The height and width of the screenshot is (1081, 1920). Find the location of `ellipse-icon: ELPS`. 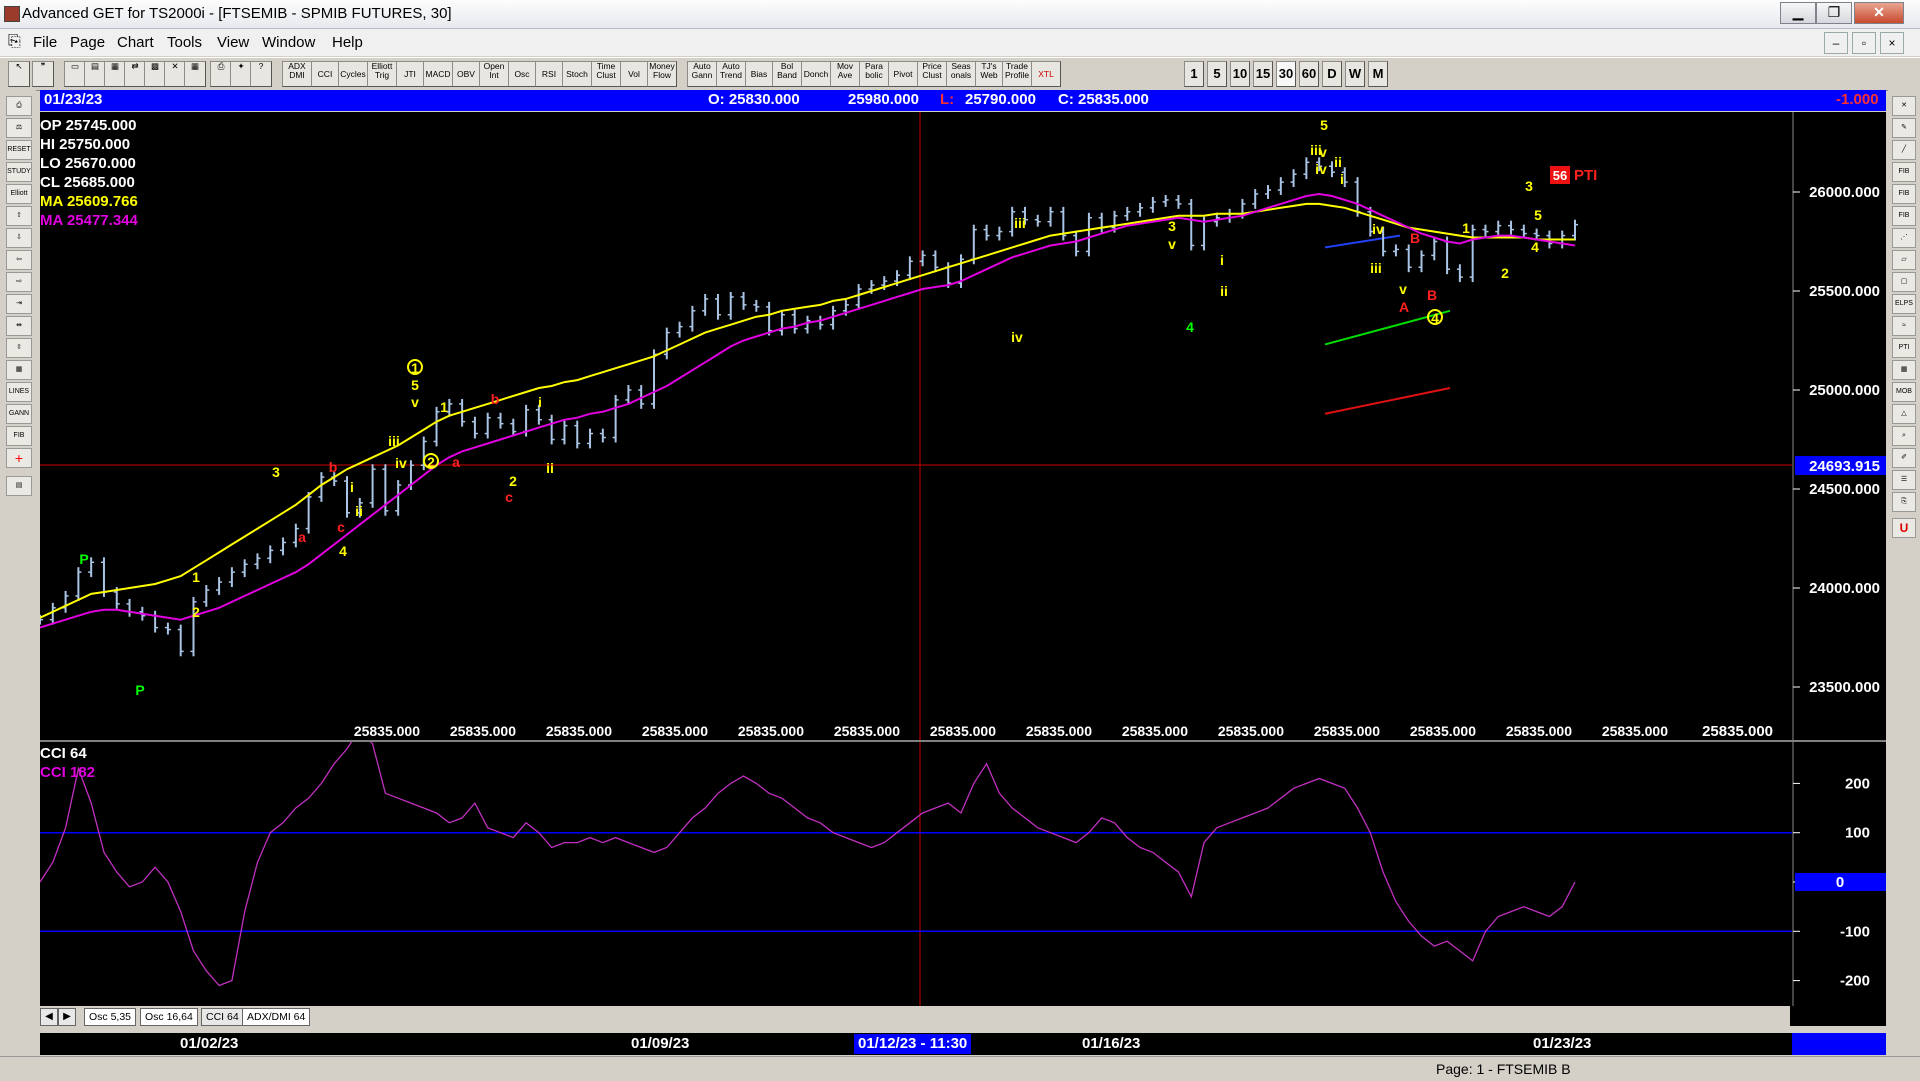

ellipse-icon: ELPS is located at coordinates (1904, 304).